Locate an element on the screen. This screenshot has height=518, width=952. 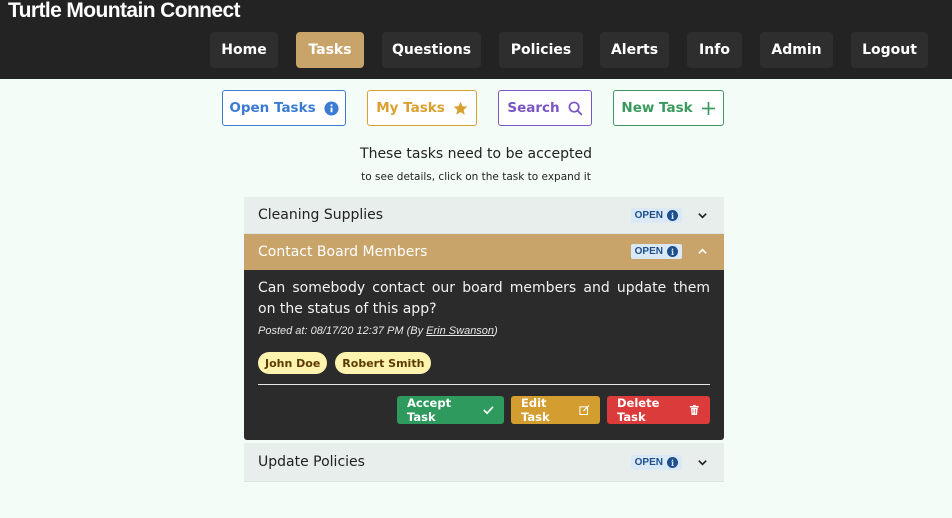
task-header-cleaning-supplies: Cleaning Supplies OPEN i is located at coordinates (484, 215).